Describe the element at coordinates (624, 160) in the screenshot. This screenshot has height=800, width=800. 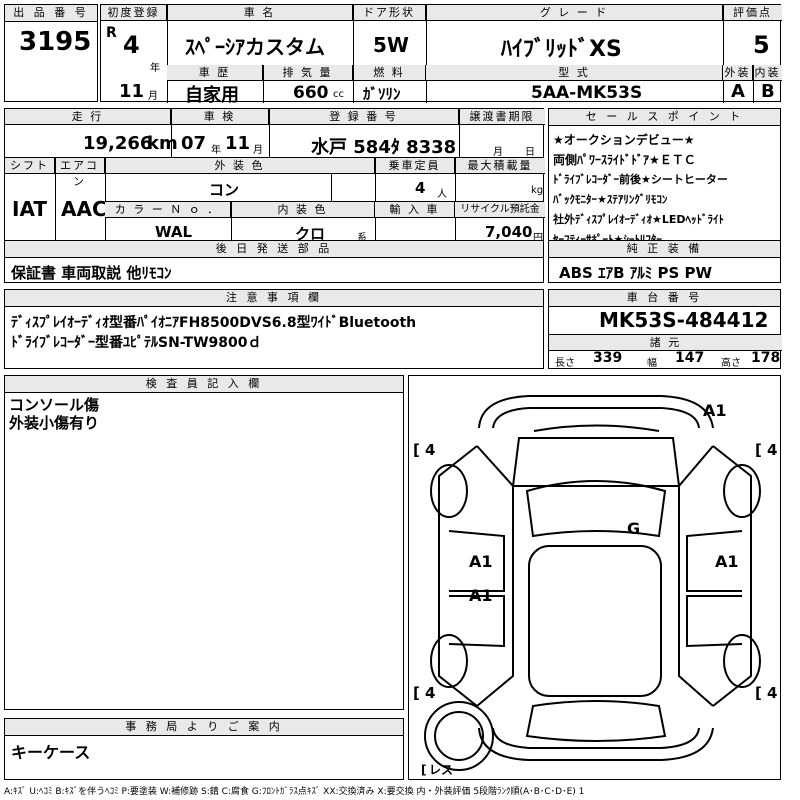
I see `sales-point-line: 両側ﾊﾟﾜｰｽﾗｲﾄﾞﾄﾞｱ★ＥＴＣ` at that location.